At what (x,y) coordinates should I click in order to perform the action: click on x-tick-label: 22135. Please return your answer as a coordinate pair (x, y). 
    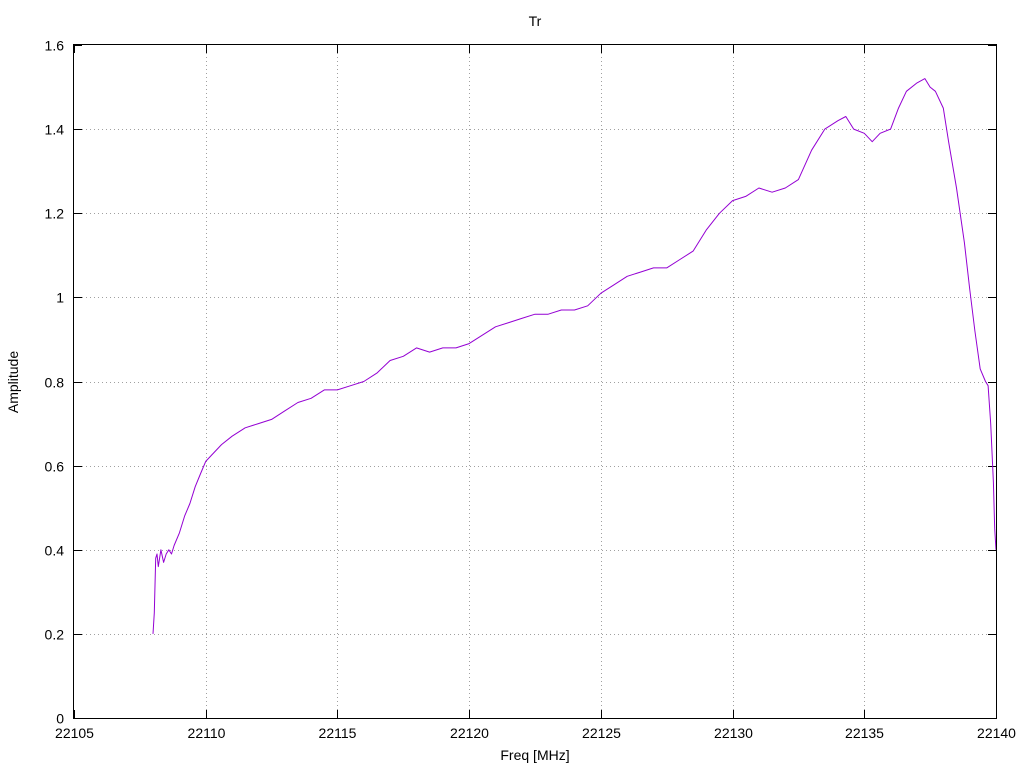
    Looking at the image, I should click on (864, 733).